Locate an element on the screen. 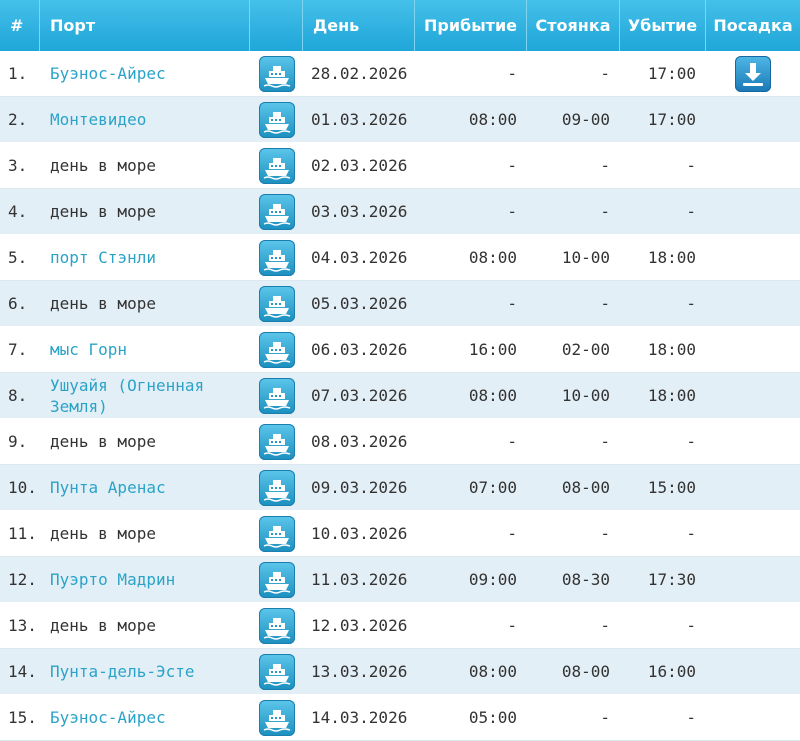 The image size is (800, 741). row-number: 7. is located at coordinates (20, 350).